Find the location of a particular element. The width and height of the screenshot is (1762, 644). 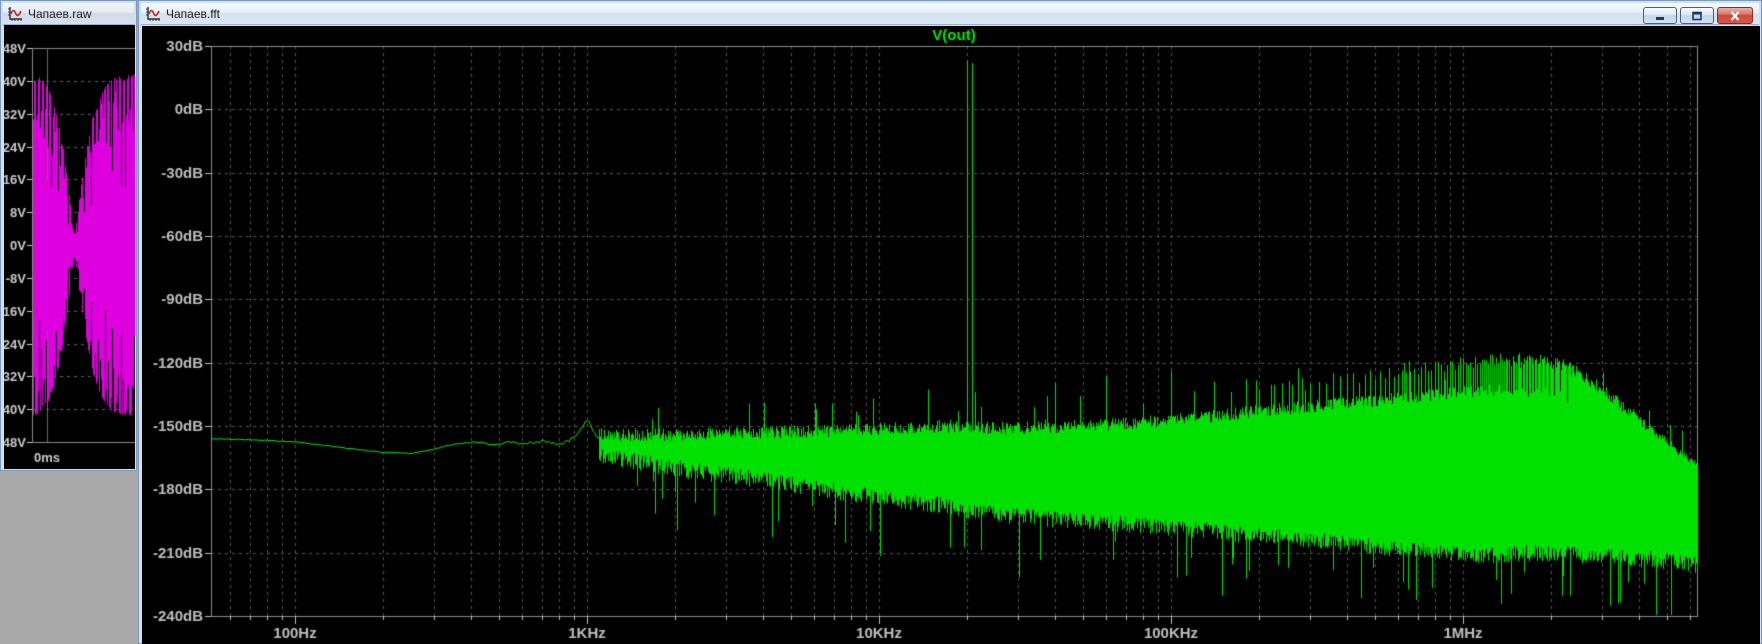

raw-window: Чапаев.raw is located at coordinates (68, 235).